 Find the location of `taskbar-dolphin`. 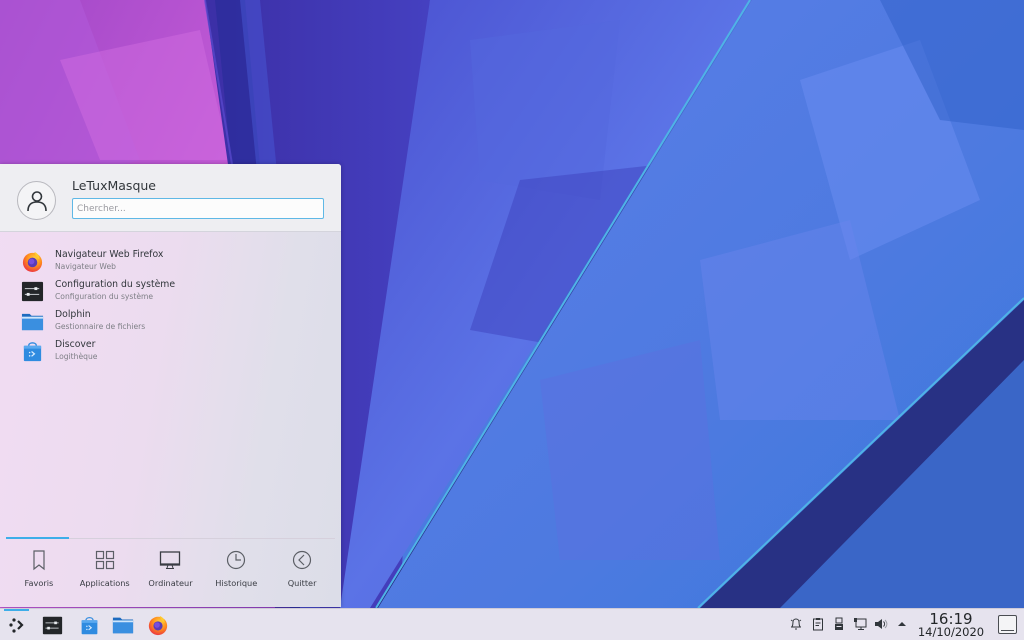

taskbar-dolphin is located at coordinates (123, 624).